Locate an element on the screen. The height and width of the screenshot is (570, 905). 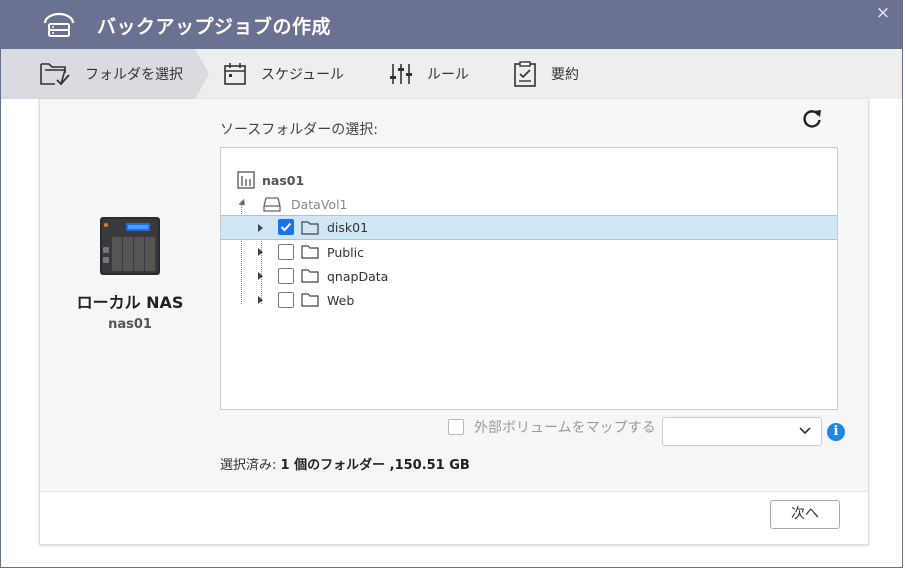
tree-node-folder: qnapData is located at coordinates (529, 276).